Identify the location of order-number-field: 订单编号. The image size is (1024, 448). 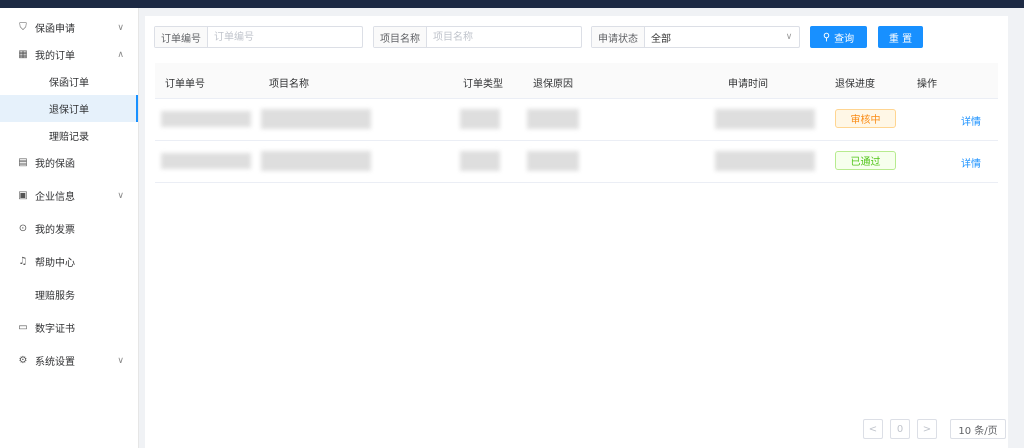
(258, 37).